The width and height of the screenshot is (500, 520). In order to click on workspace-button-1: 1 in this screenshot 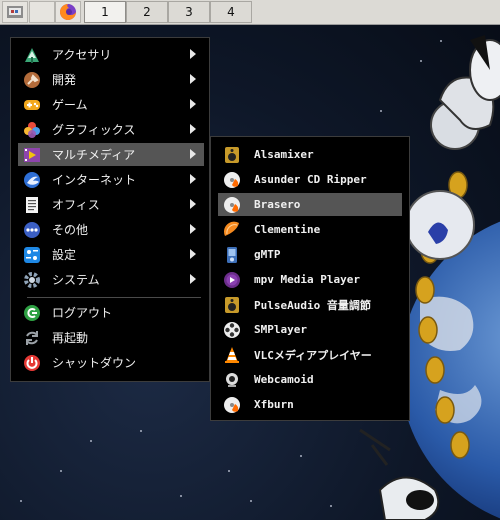, I will do `click(105, 12)`.